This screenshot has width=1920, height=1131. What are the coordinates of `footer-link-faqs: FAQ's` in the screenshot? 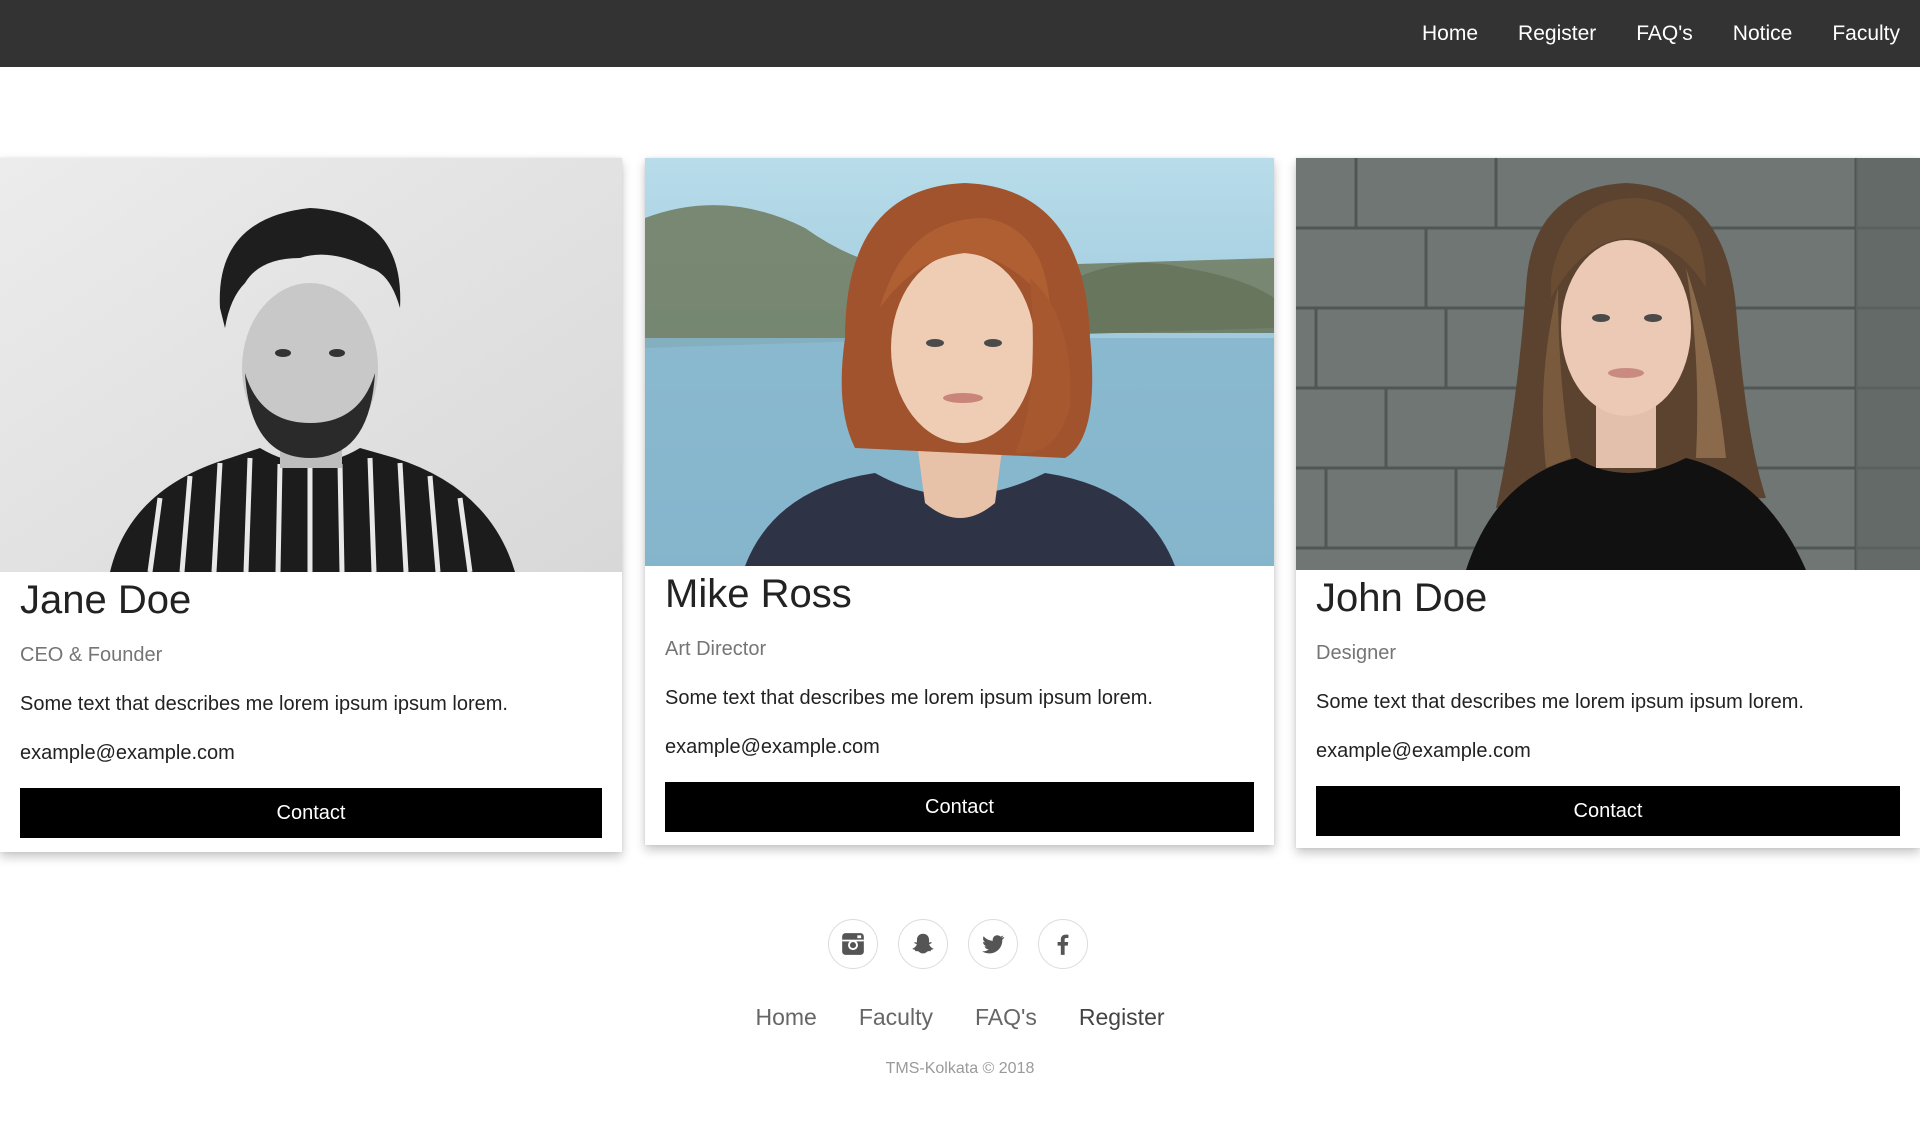 It's located at (1006, 1017).